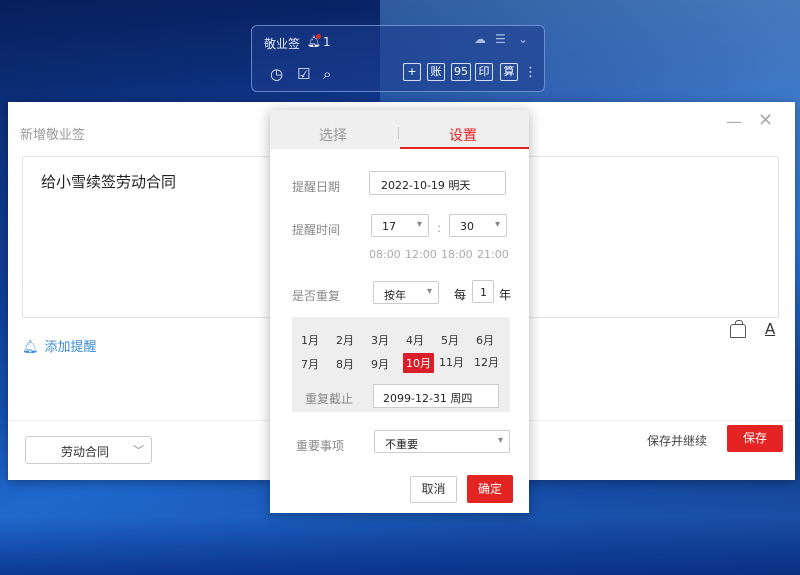  I want to click on widget-title: 敬业签, so click(282, 44).